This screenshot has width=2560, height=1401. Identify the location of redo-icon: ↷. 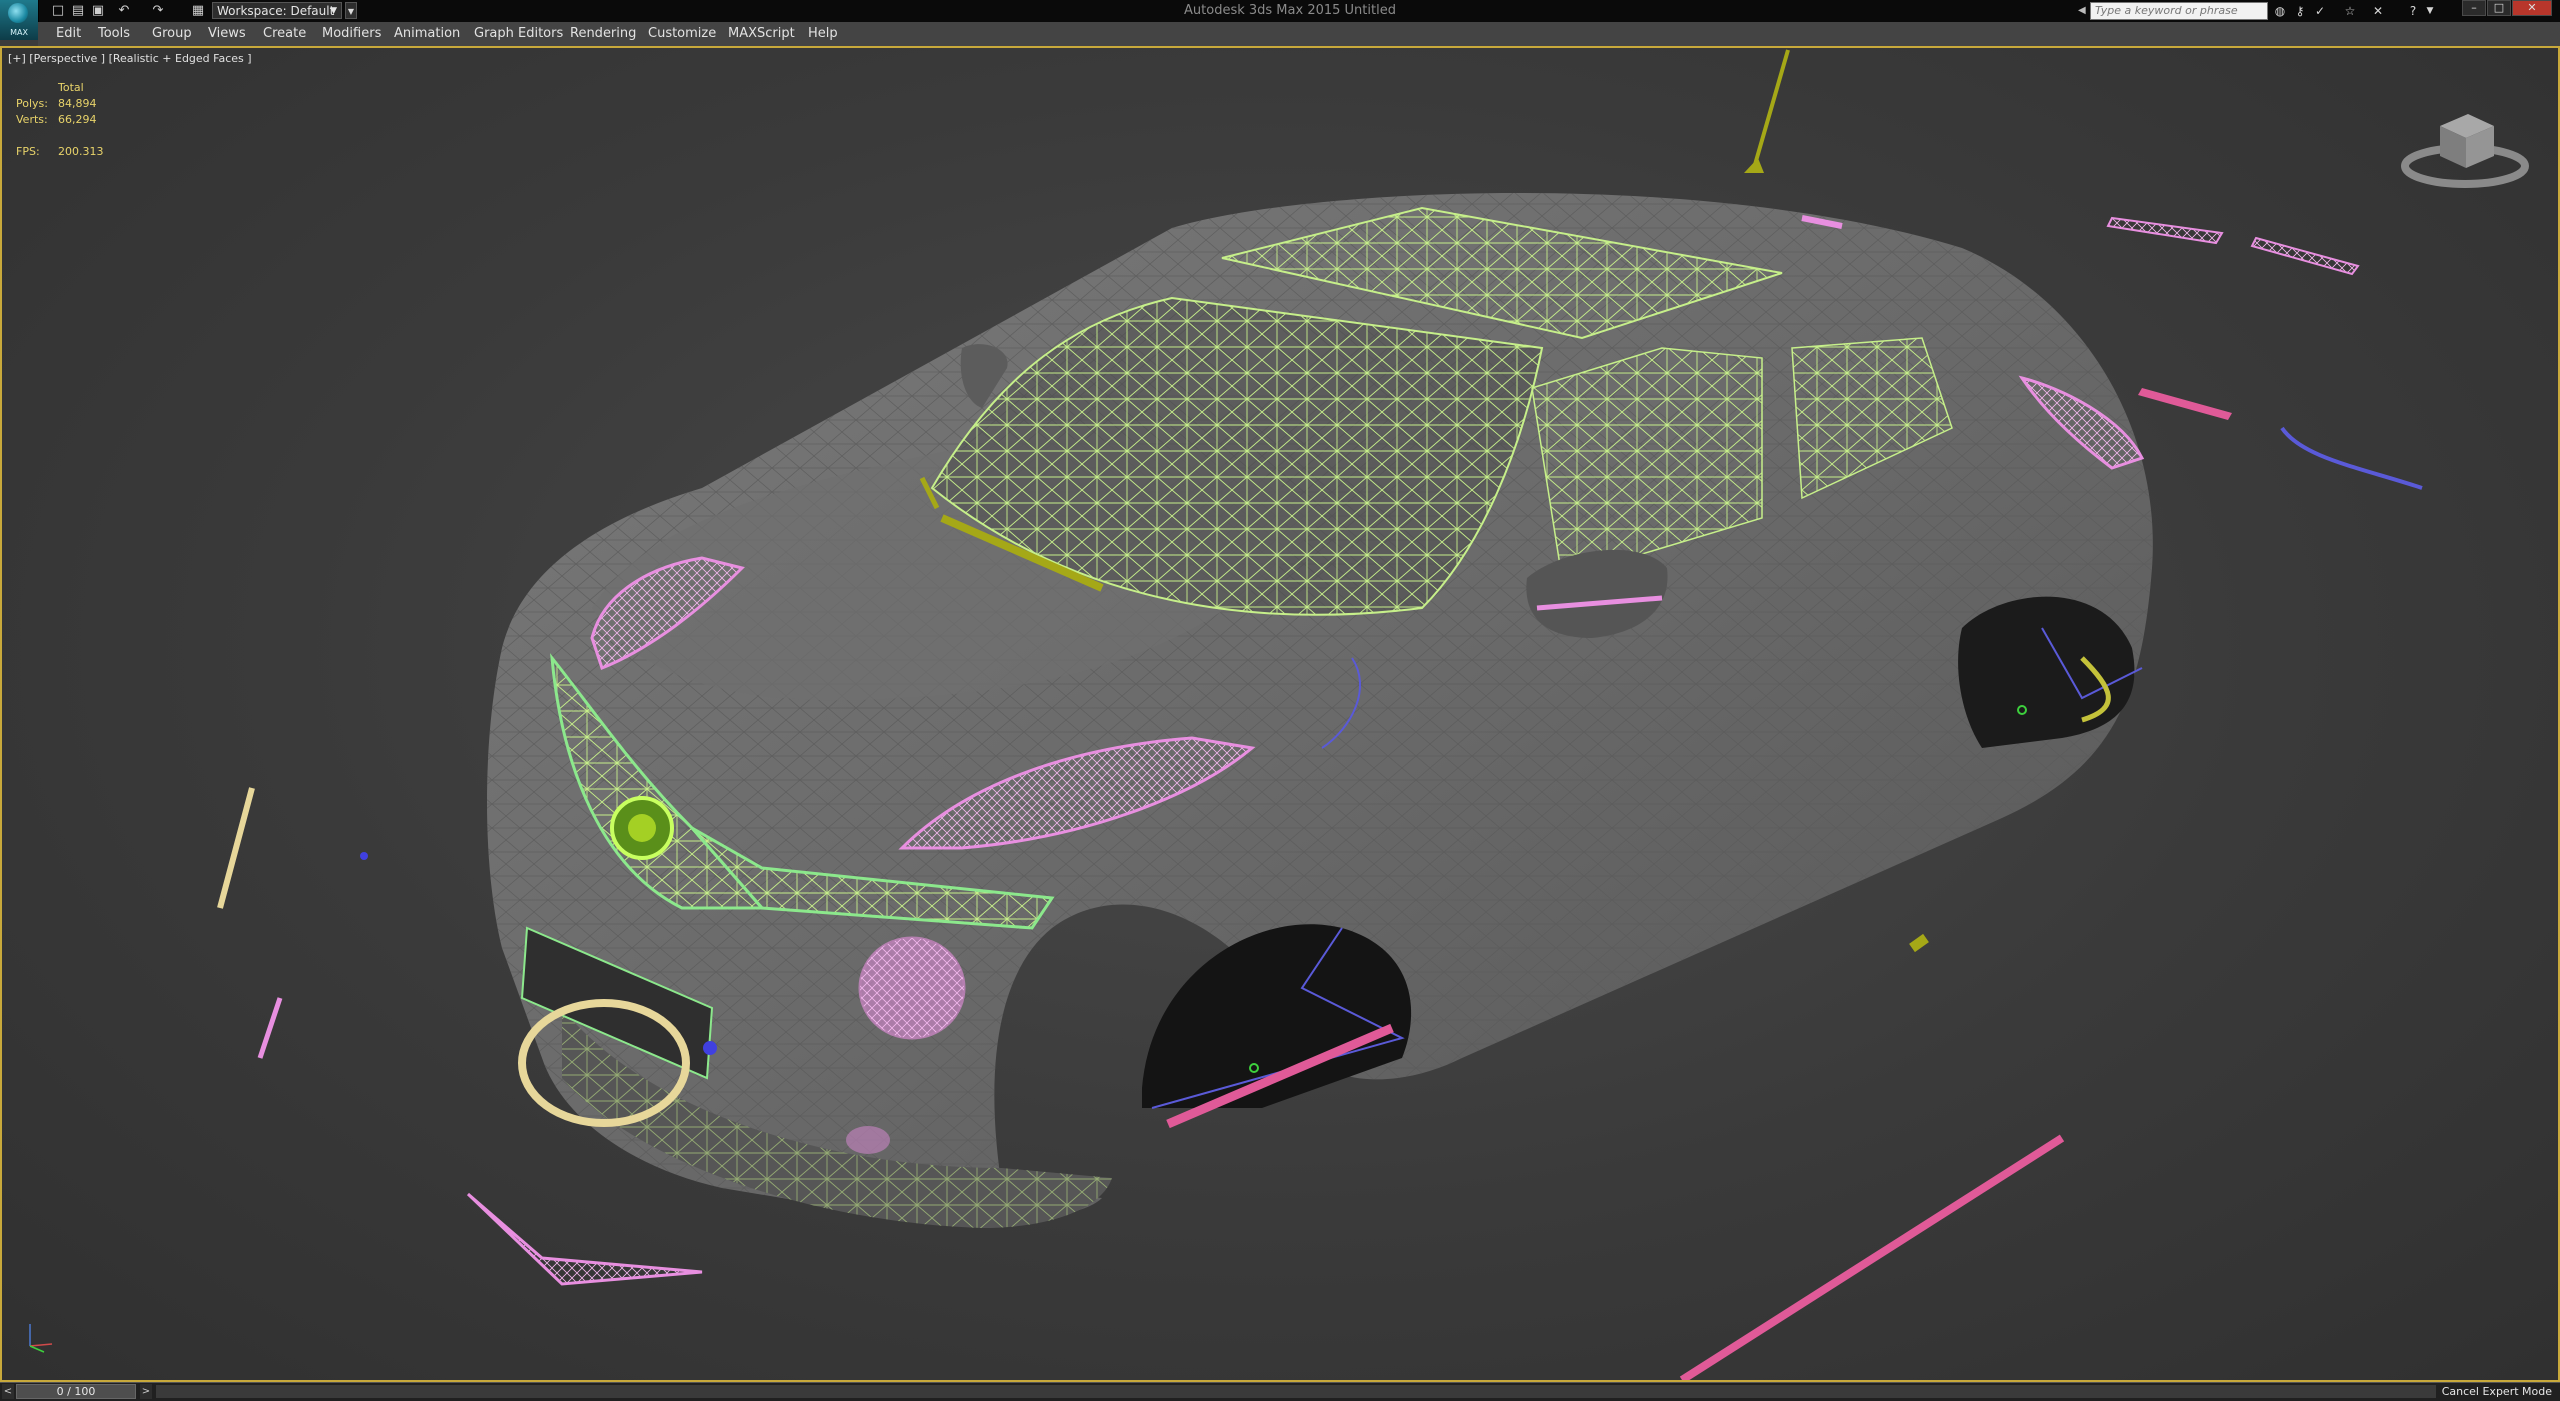
(158, 11).